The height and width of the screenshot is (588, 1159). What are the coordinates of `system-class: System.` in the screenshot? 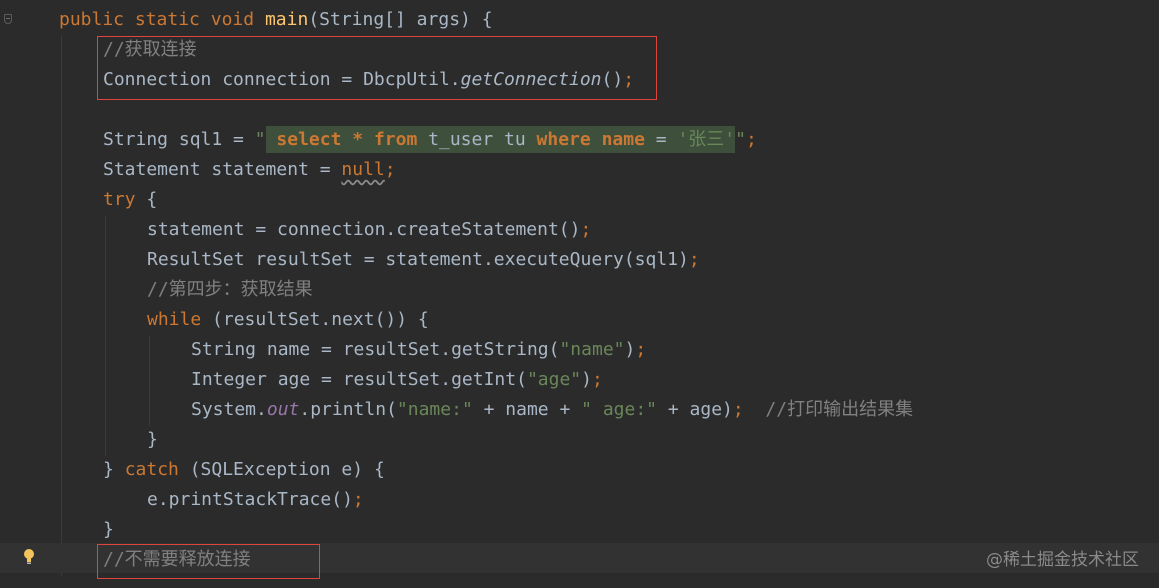 It's located at (229, 409).